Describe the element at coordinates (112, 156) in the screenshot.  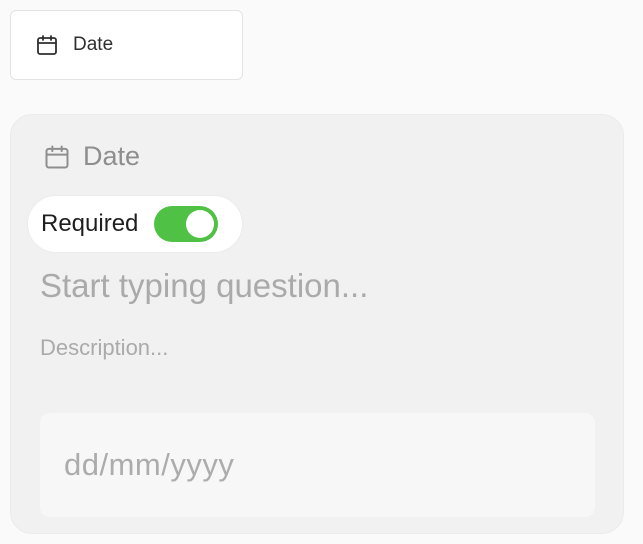
I see `question-type-label: Date` at that location.